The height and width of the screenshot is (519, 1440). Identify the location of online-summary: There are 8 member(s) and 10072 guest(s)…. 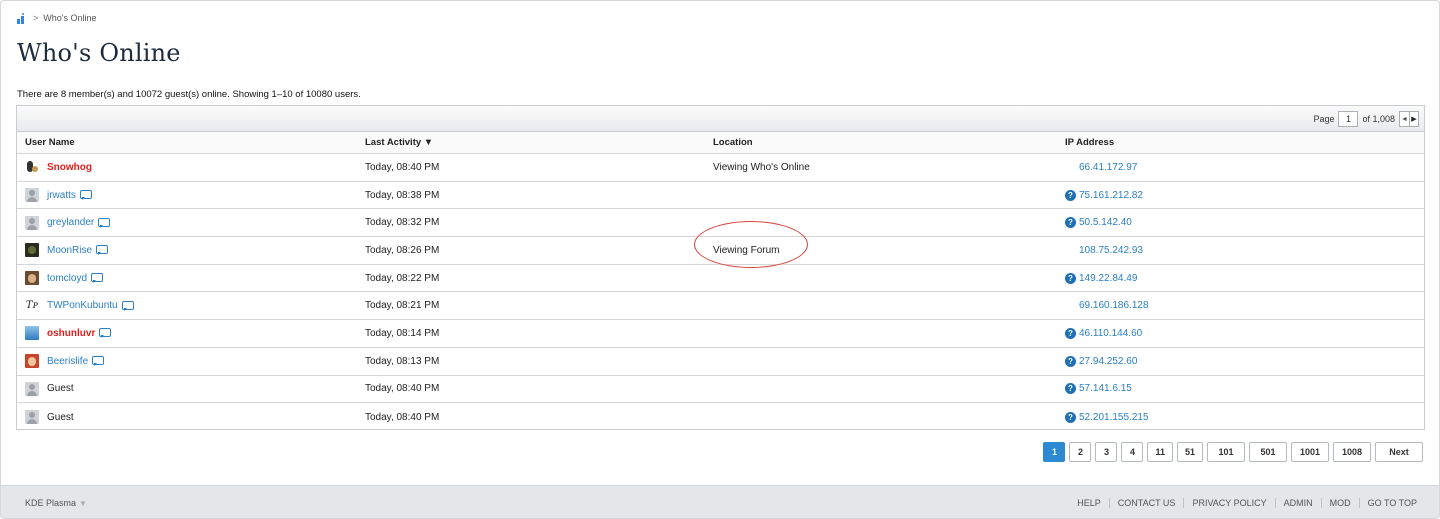
(189, 94).